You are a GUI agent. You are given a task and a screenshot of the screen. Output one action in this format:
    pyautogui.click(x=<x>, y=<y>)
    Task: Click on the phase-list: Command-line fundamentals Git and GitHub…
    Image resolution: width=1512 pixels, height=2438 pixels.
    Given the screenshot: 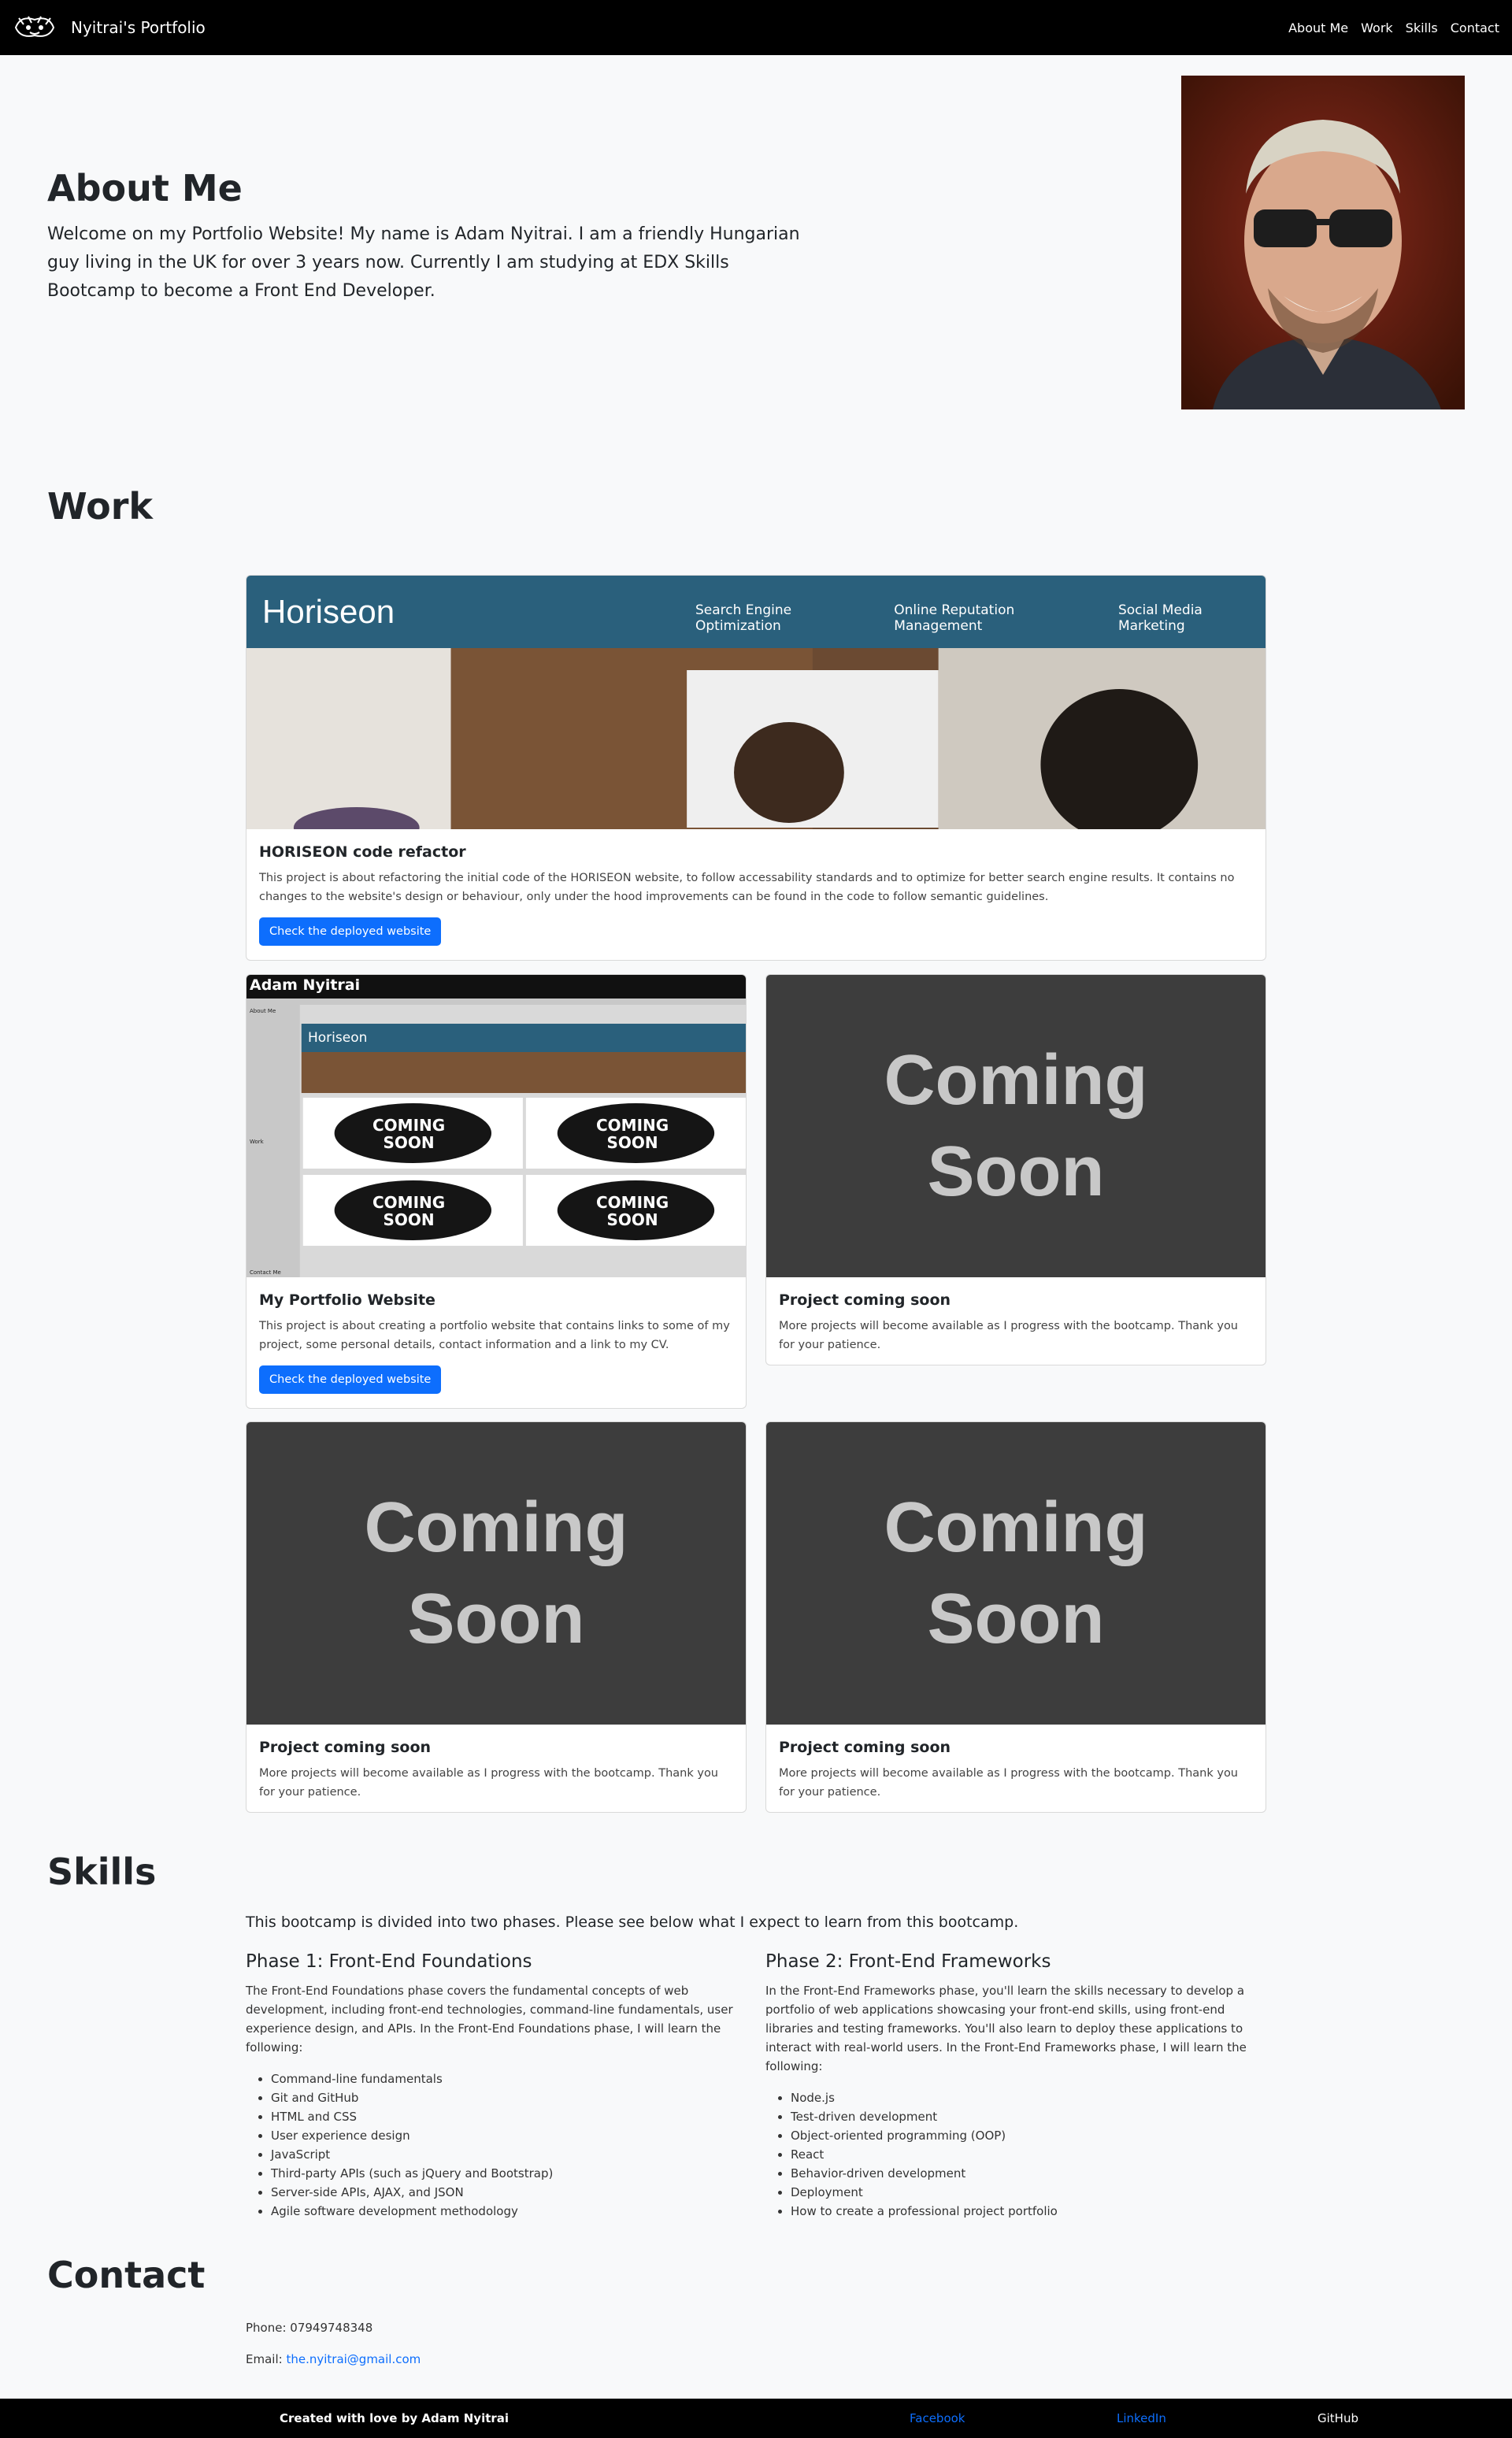 What is the action you would take?
    pyautogui.click(x=498, y=2145)
    